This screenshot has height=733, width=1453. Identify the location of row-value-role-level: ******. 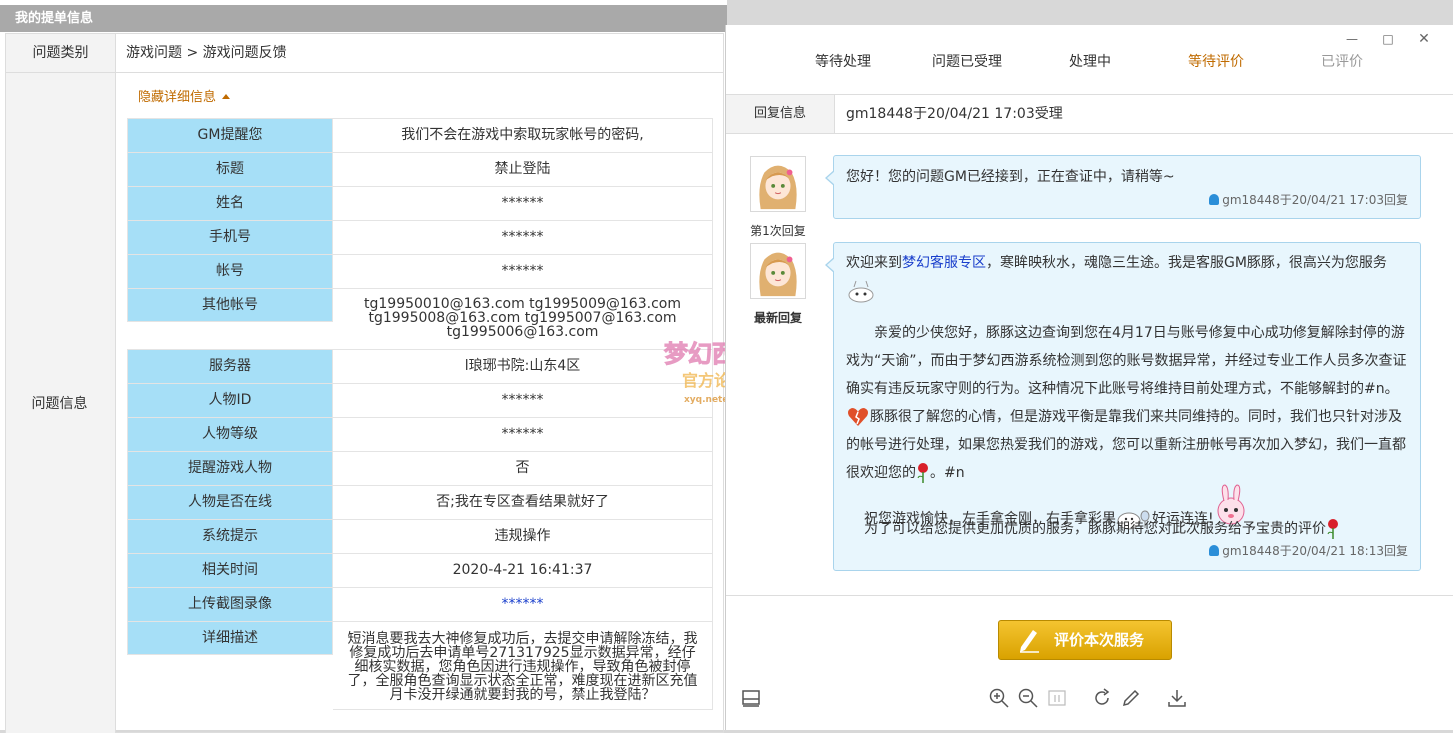
(523, 434).